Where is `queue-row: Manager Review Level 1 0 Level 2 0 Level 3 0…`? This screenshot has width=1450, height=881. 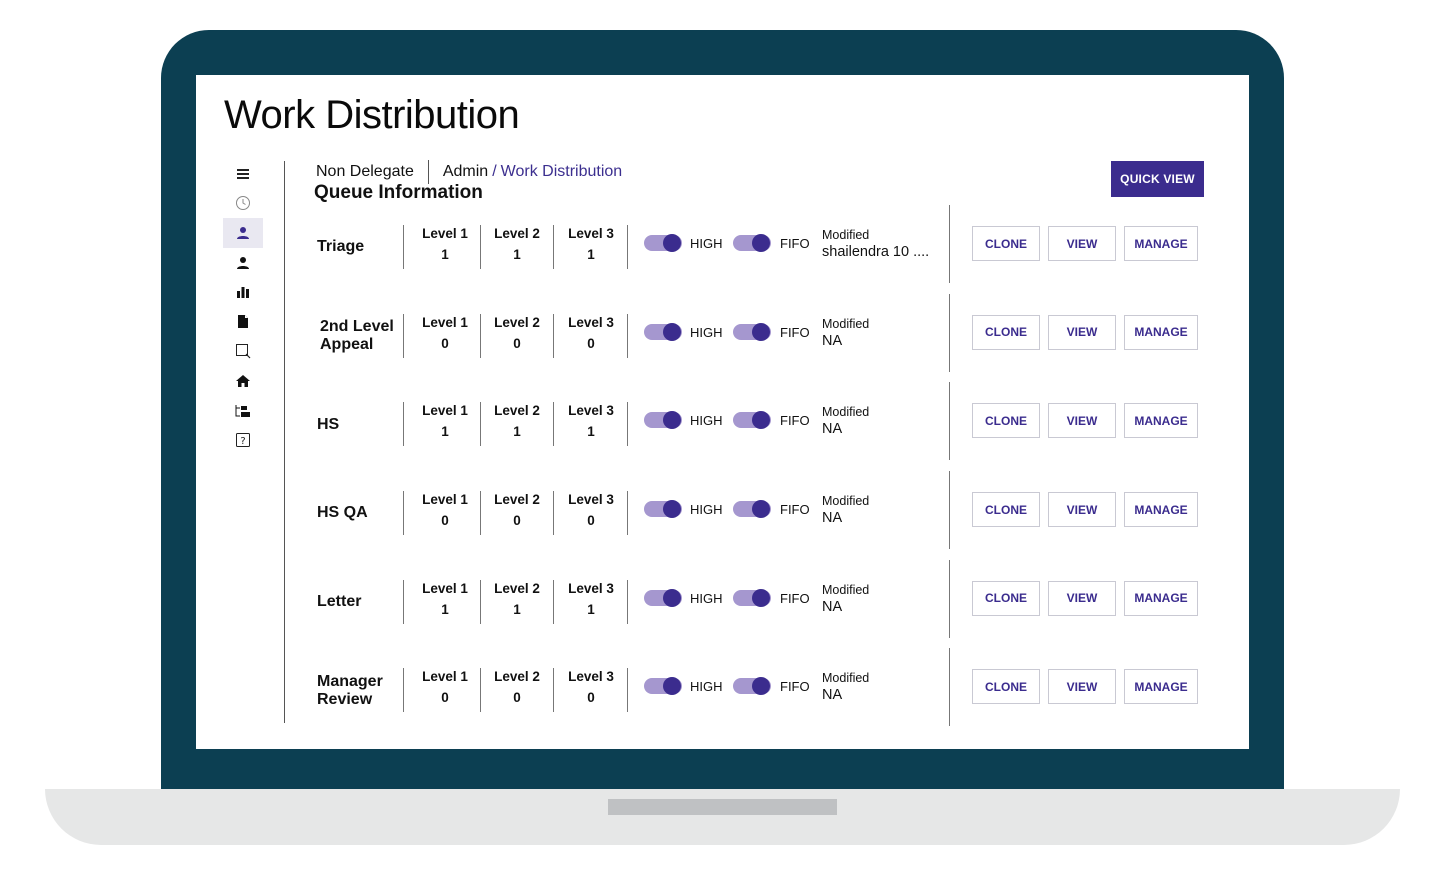 queue-row: Manager Review Level 1 0 Level 2 0 Level 3 0… is located at coordinates (722, 690).